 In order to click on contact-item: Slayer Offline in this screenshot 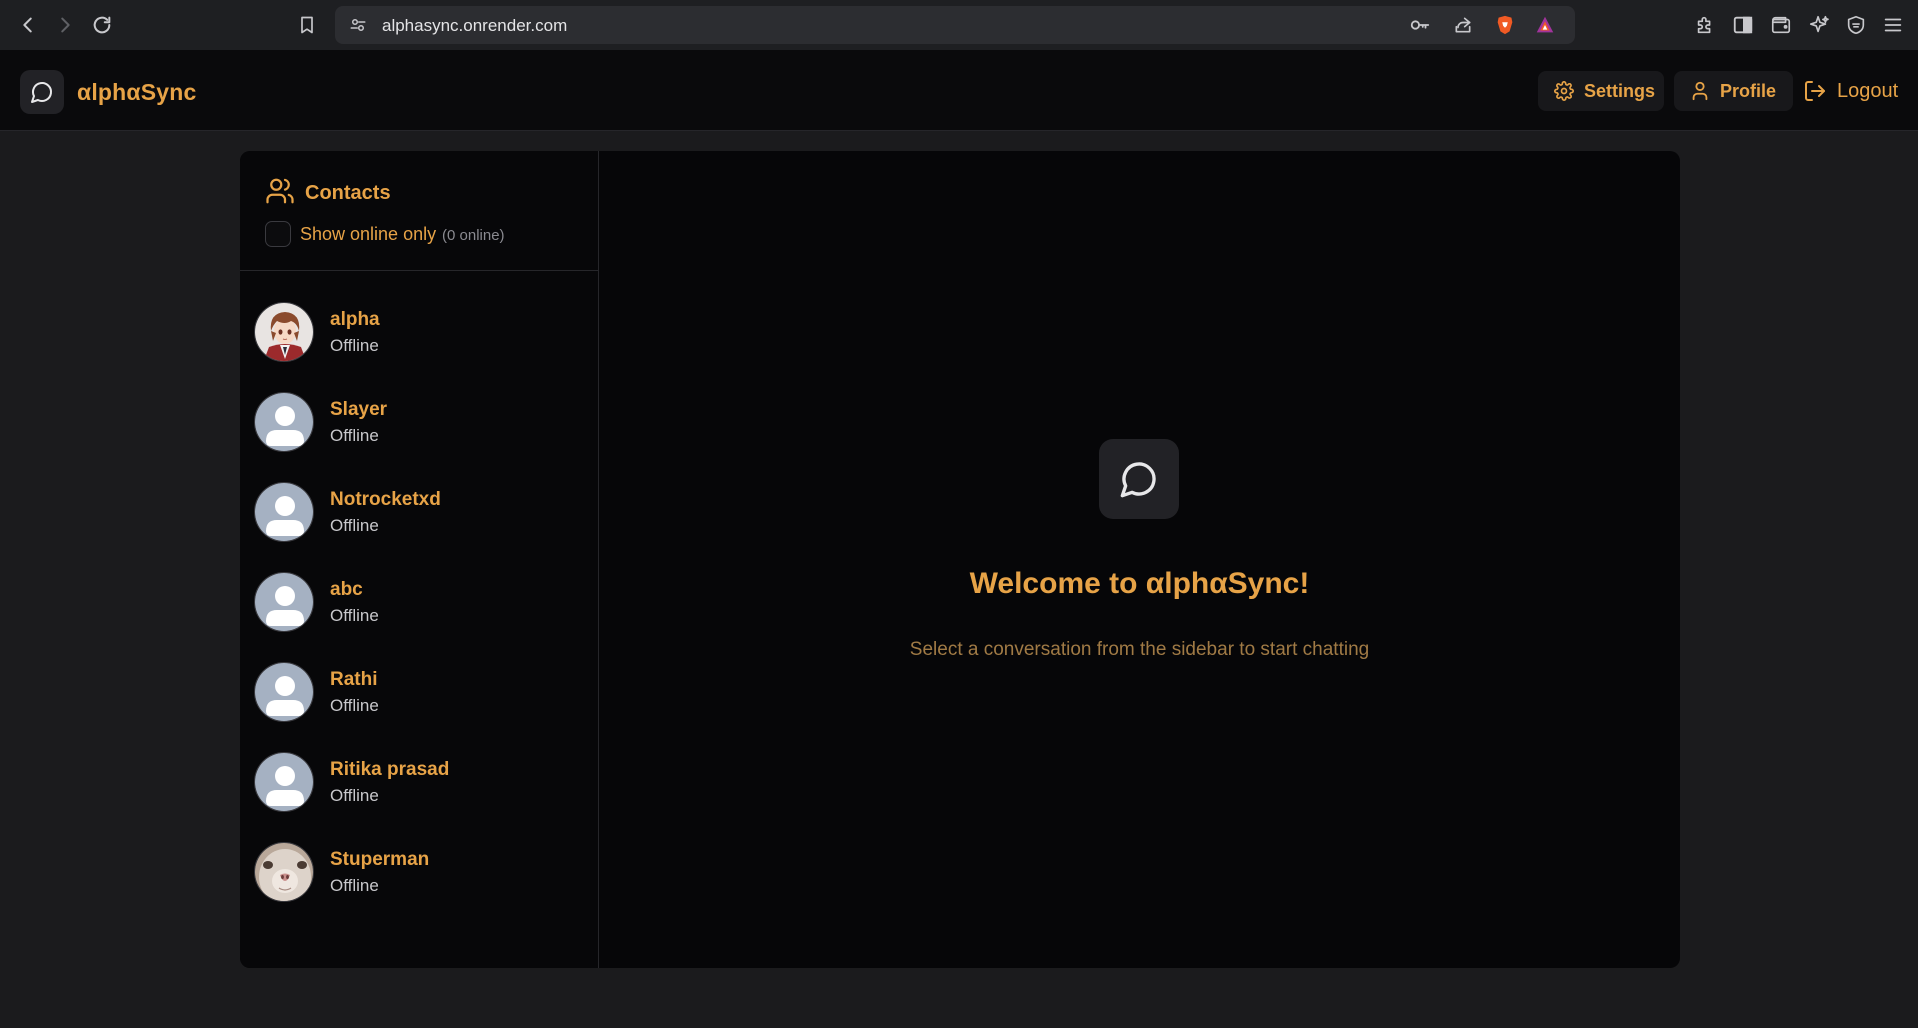, I will do `click(419, 422)`.